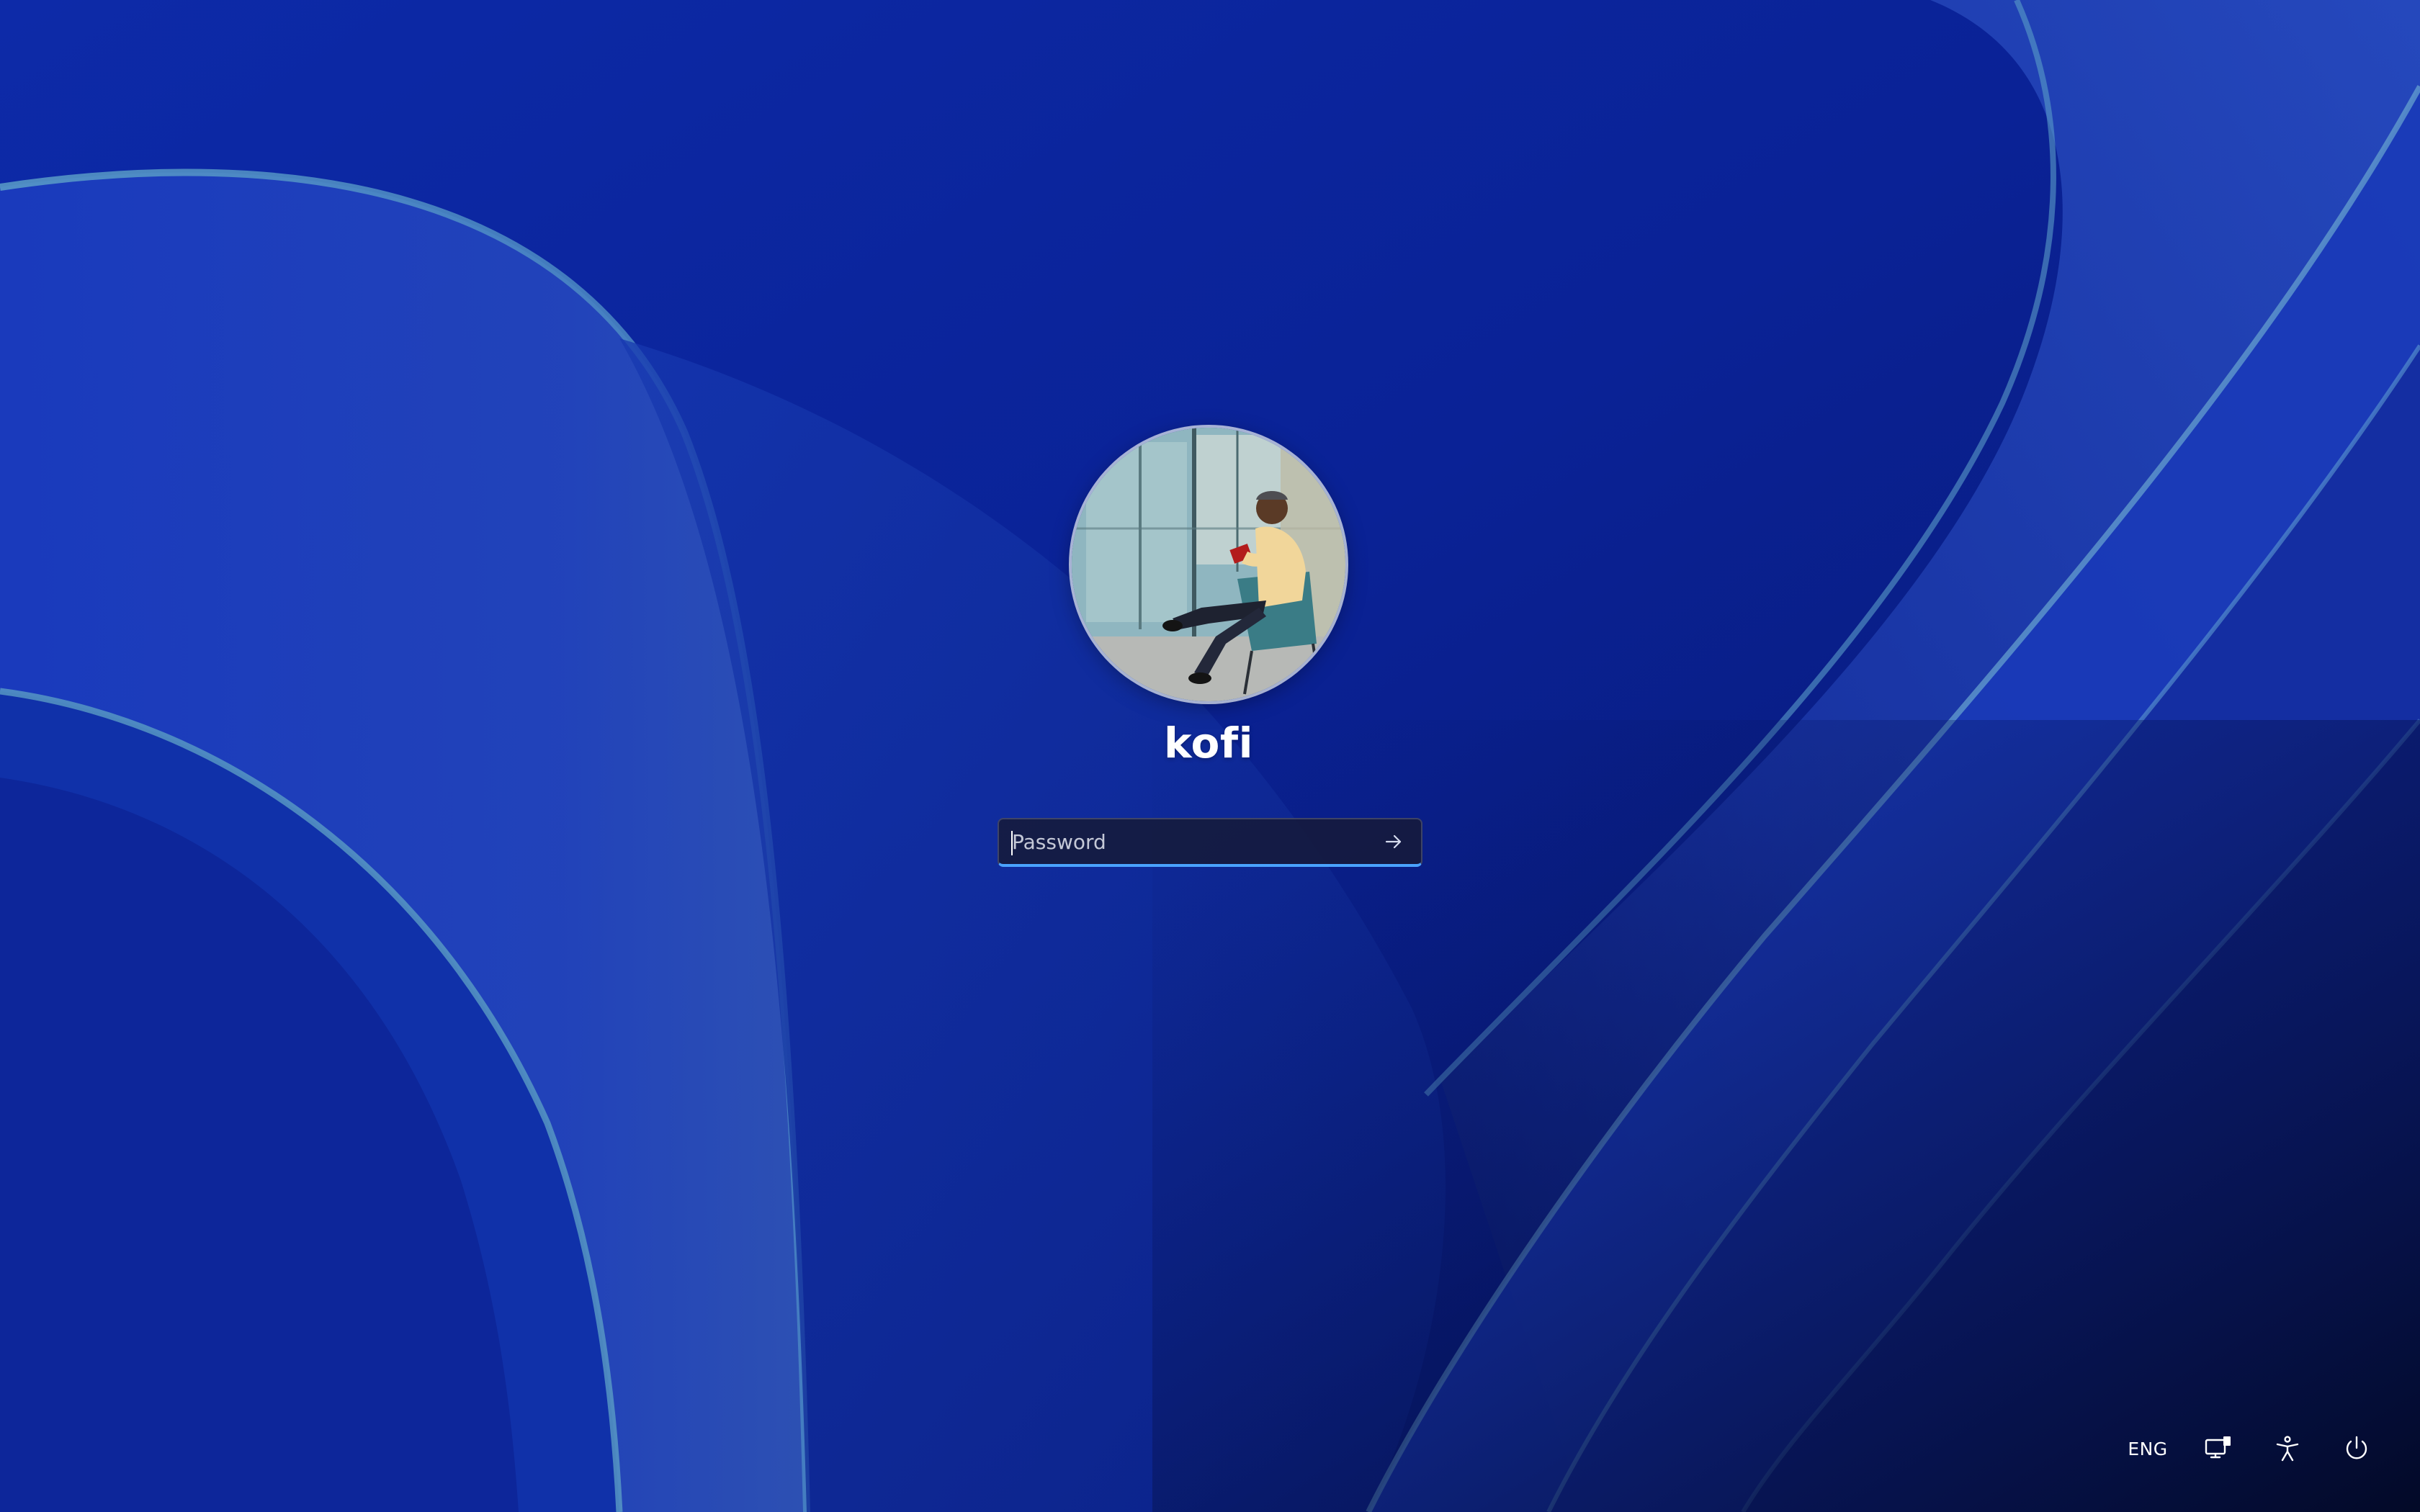 The image size is (2420, 1512). Describe the element at coordinates (2148, 1449) in the screenshot. I see `language-indicator: ENG` at that location.